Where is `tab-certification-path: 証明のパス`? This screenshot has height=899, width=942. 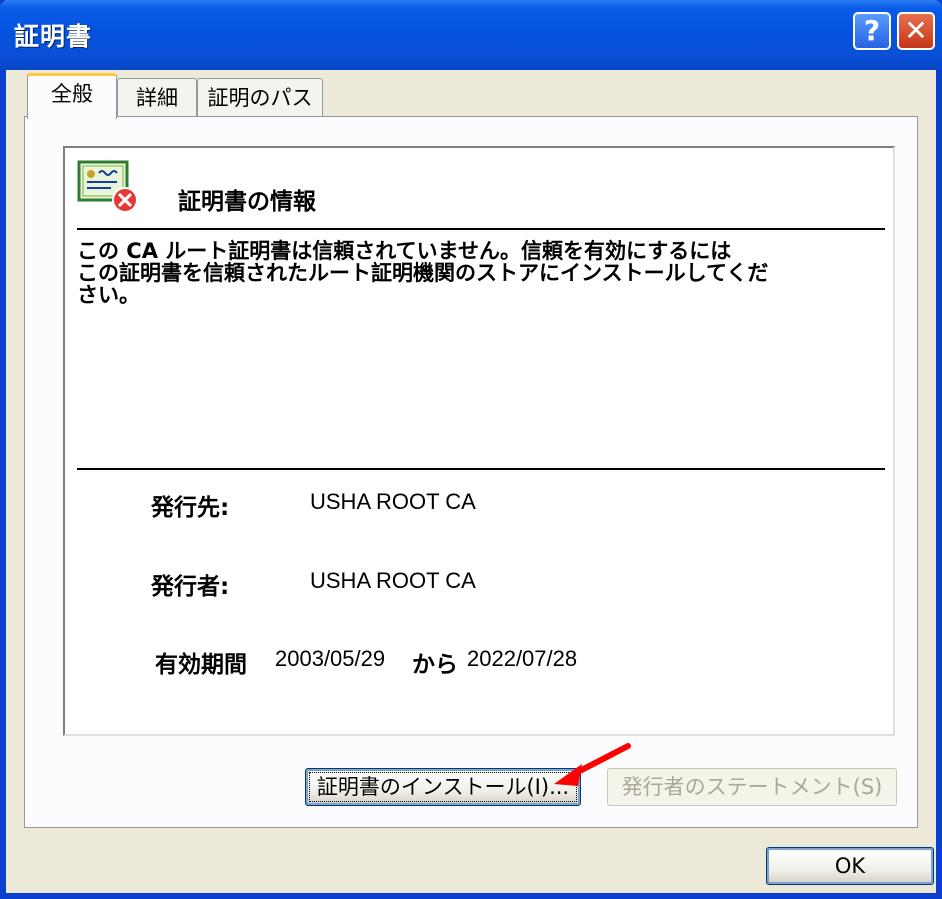 tab-certification-path: 証明のパス is located at coordinates (260, 98).